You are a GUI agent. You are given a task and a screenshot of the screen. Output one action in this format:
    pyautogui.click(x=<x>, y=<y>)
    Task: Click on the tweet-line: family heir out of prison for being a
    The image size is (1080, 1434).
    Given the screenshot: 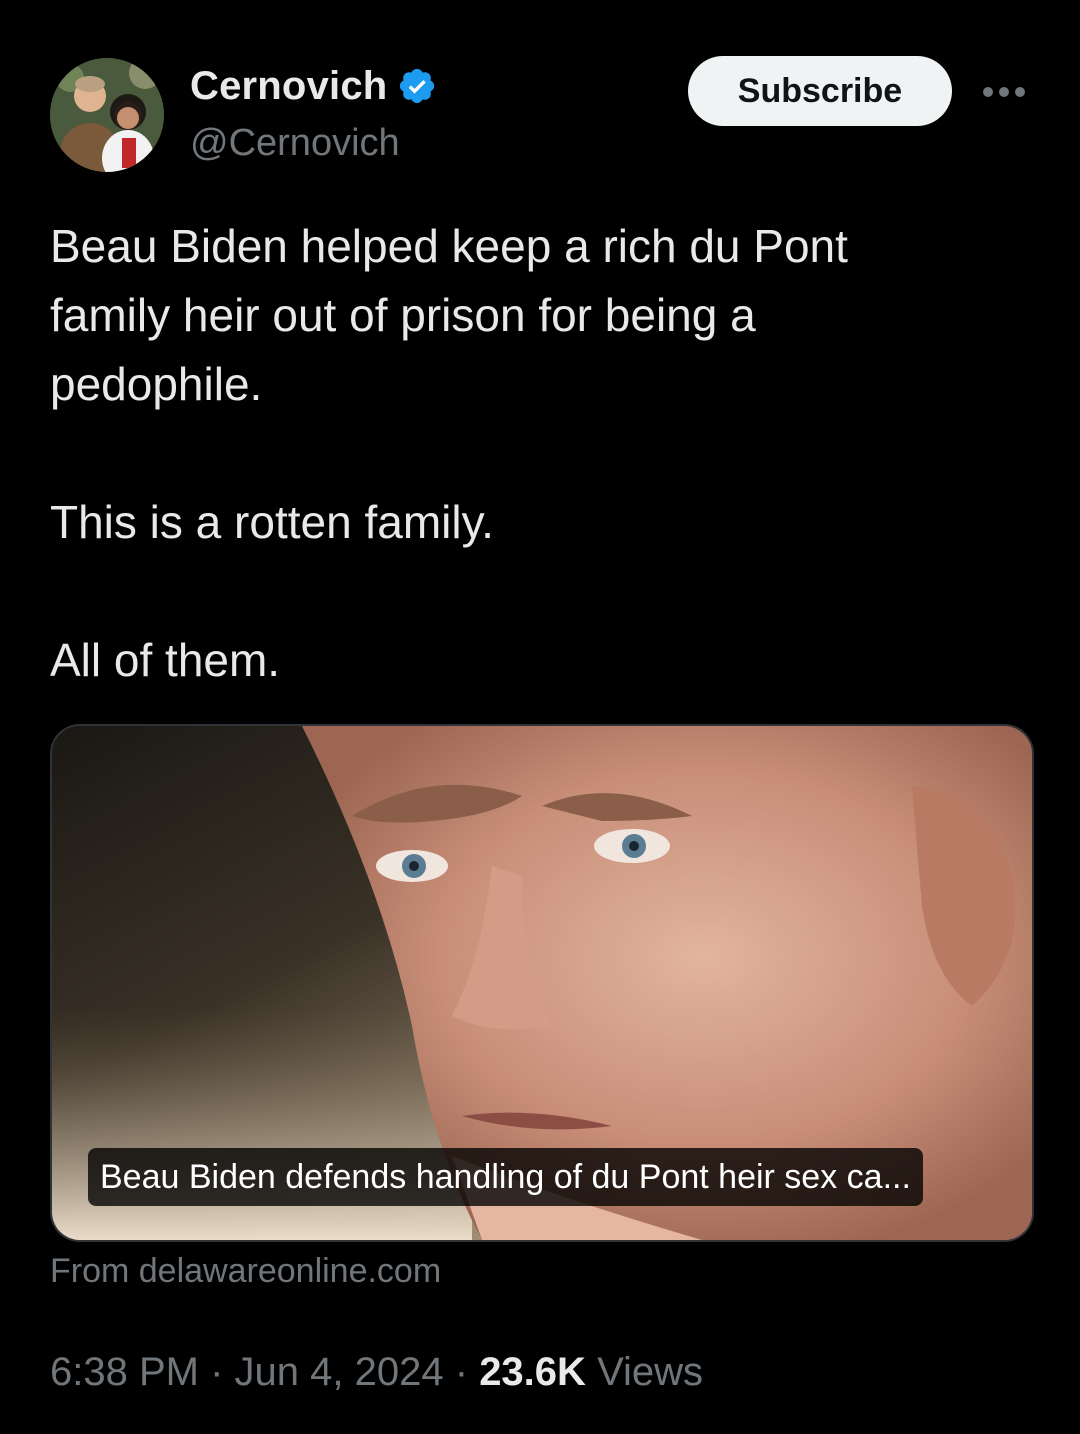 What is the action you would take?
    pyautogui.click(x=403, y=315)
    